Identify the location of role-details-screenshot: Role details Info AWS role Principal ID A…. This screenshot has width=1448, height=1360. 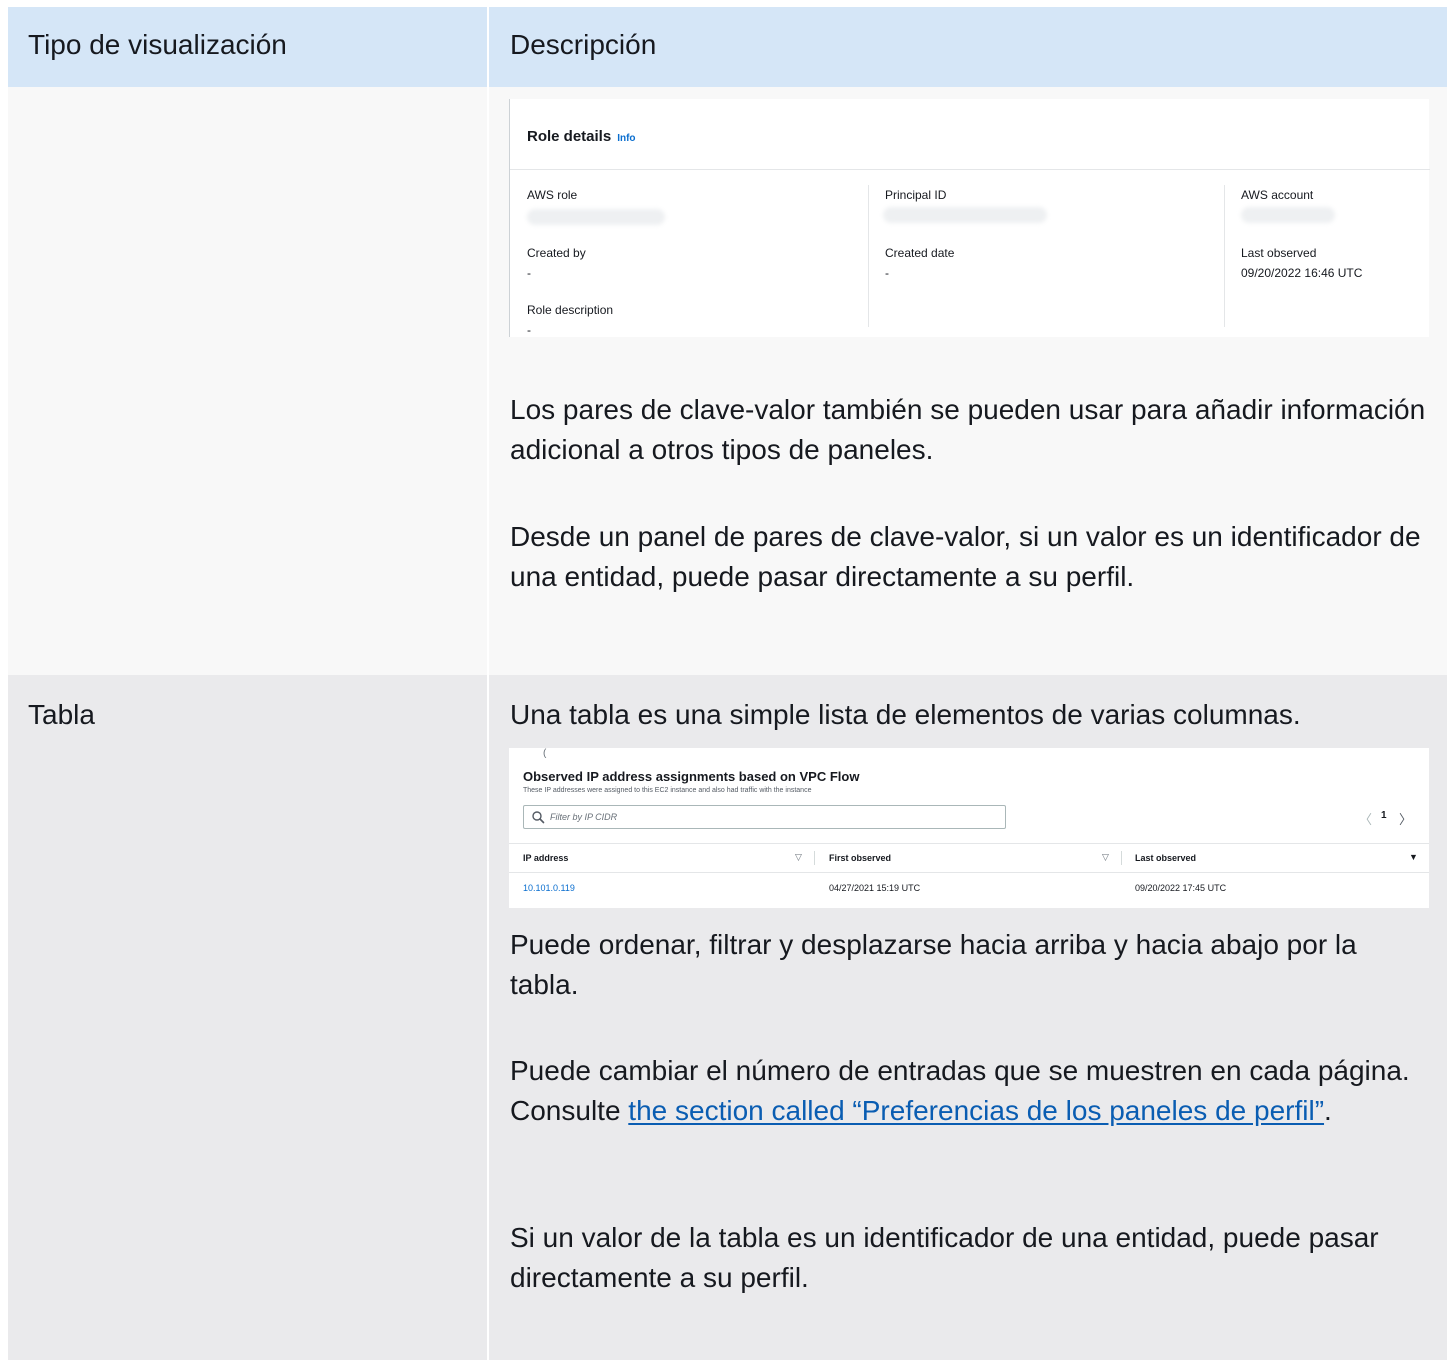
(969, 218).